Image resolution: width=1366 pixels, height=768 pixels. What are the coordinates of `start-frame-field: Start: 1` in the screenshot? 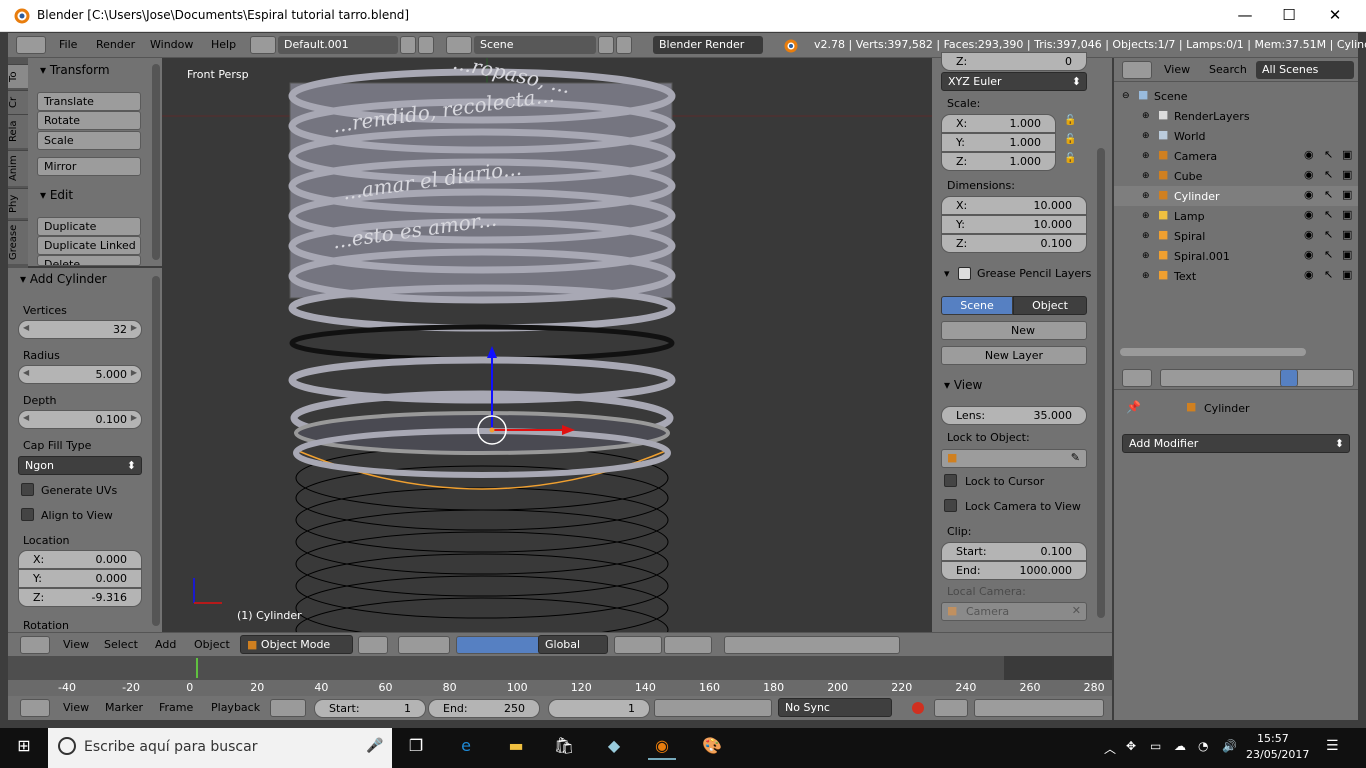 It's located at (370, 708).